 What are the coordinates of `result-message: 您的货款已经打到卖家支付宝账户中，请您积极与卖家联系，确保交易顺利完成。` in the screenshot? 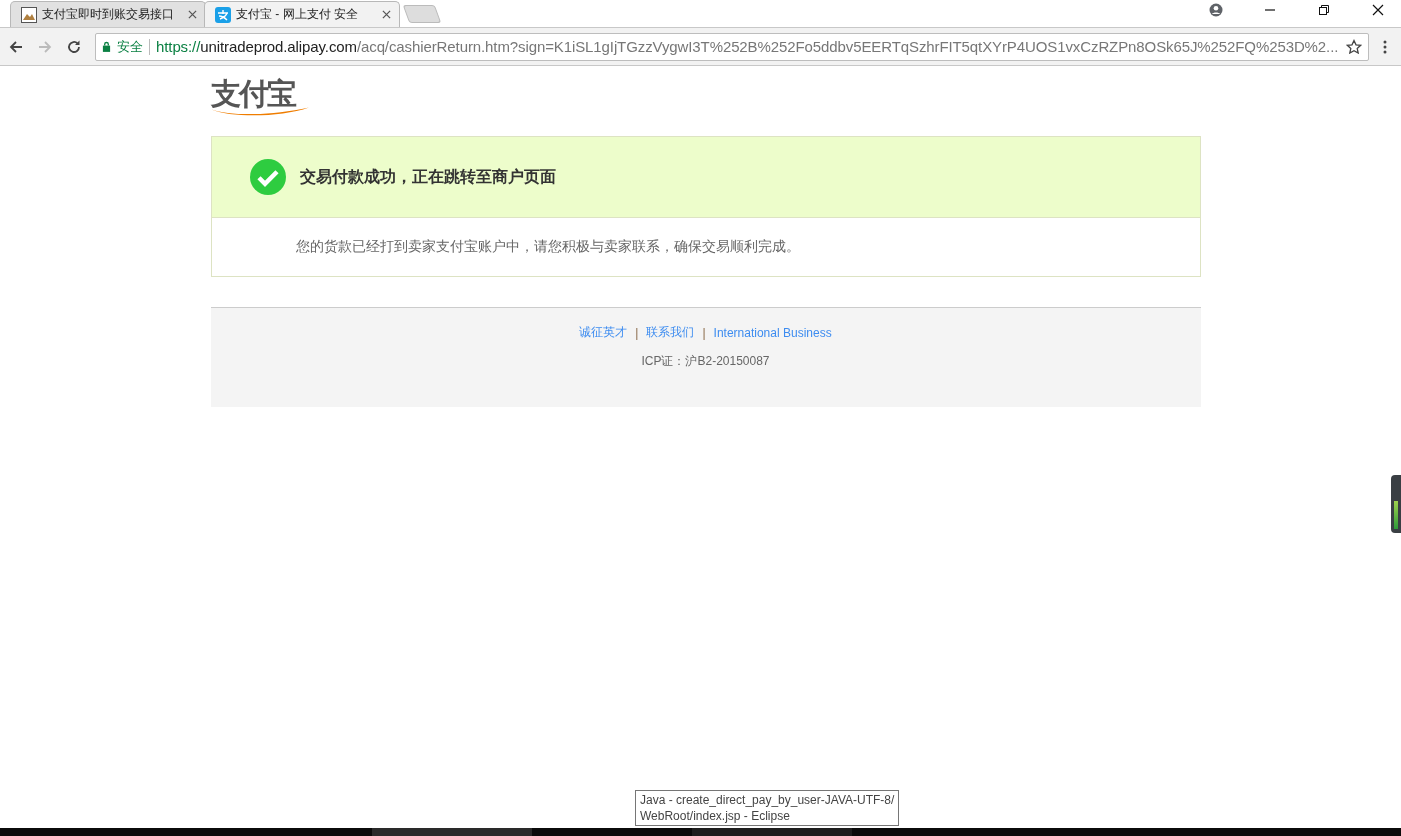 It's located at (547, 247).